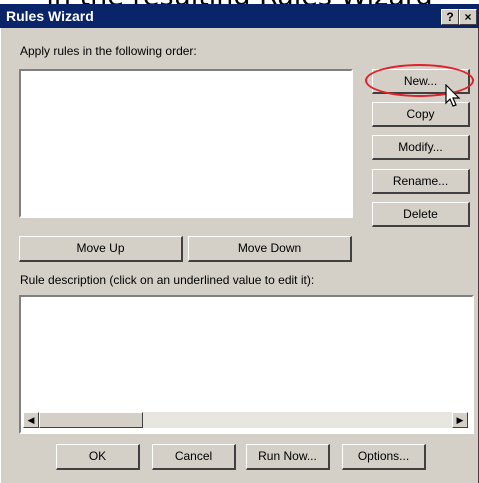  I want to click on delete-button: Delete, so click(421, 214).